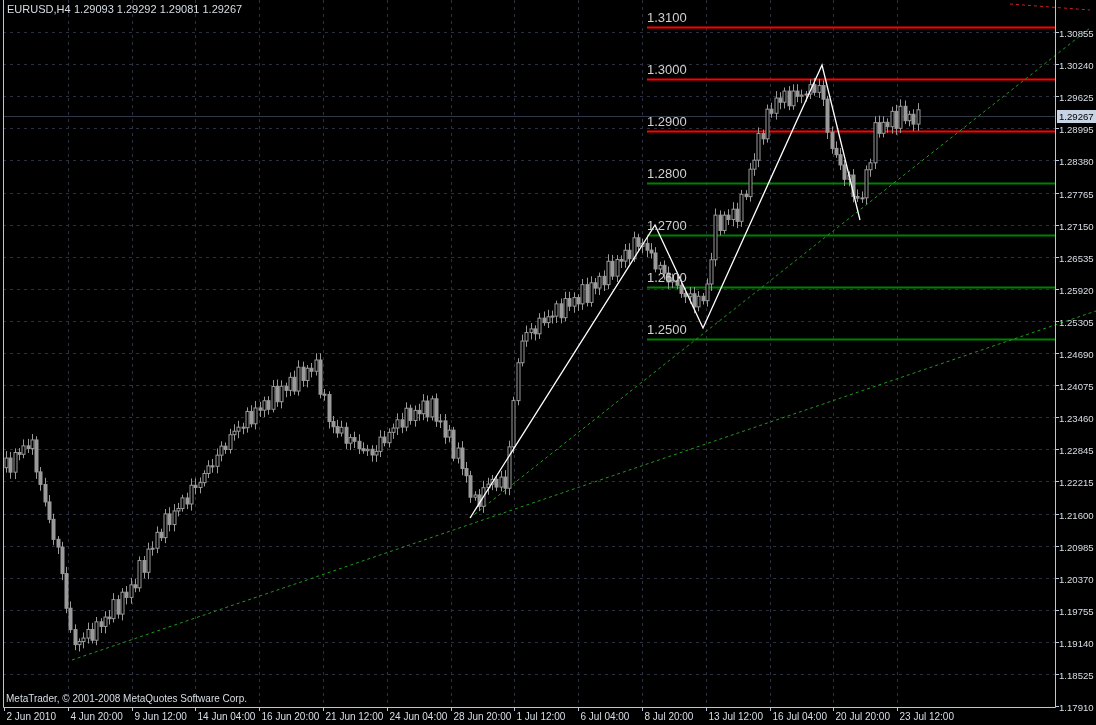  What do you see at coordinates (1076, 290) in the screenshot?
I see `price-label: 1.25920` at bounding box center [1076, 290].